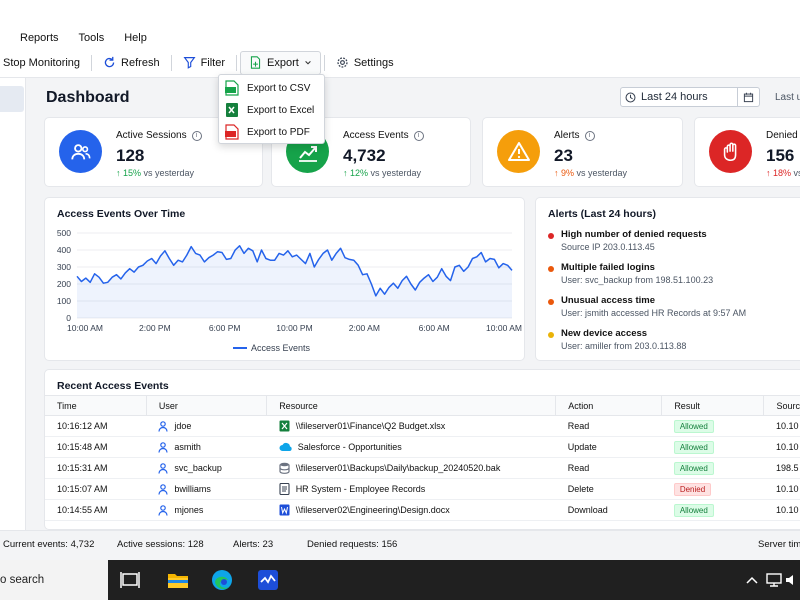  I want to click on filter-label: Filter, so click(213, 62).